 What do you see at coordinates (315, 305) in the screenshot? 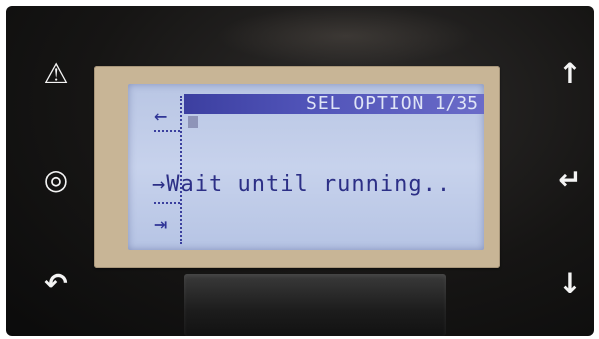
I see `lower-housing` at bounding box center [315, 305].